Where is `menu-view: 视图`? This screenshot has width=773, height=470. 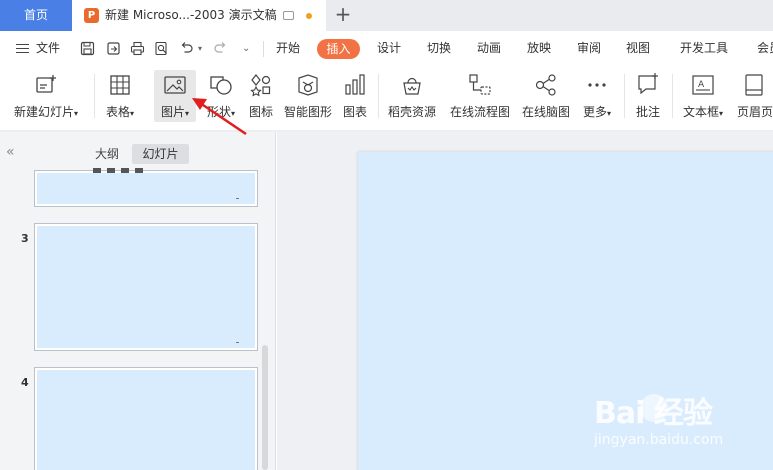 menu-view: 视图 is located at coordinates (638, 48).